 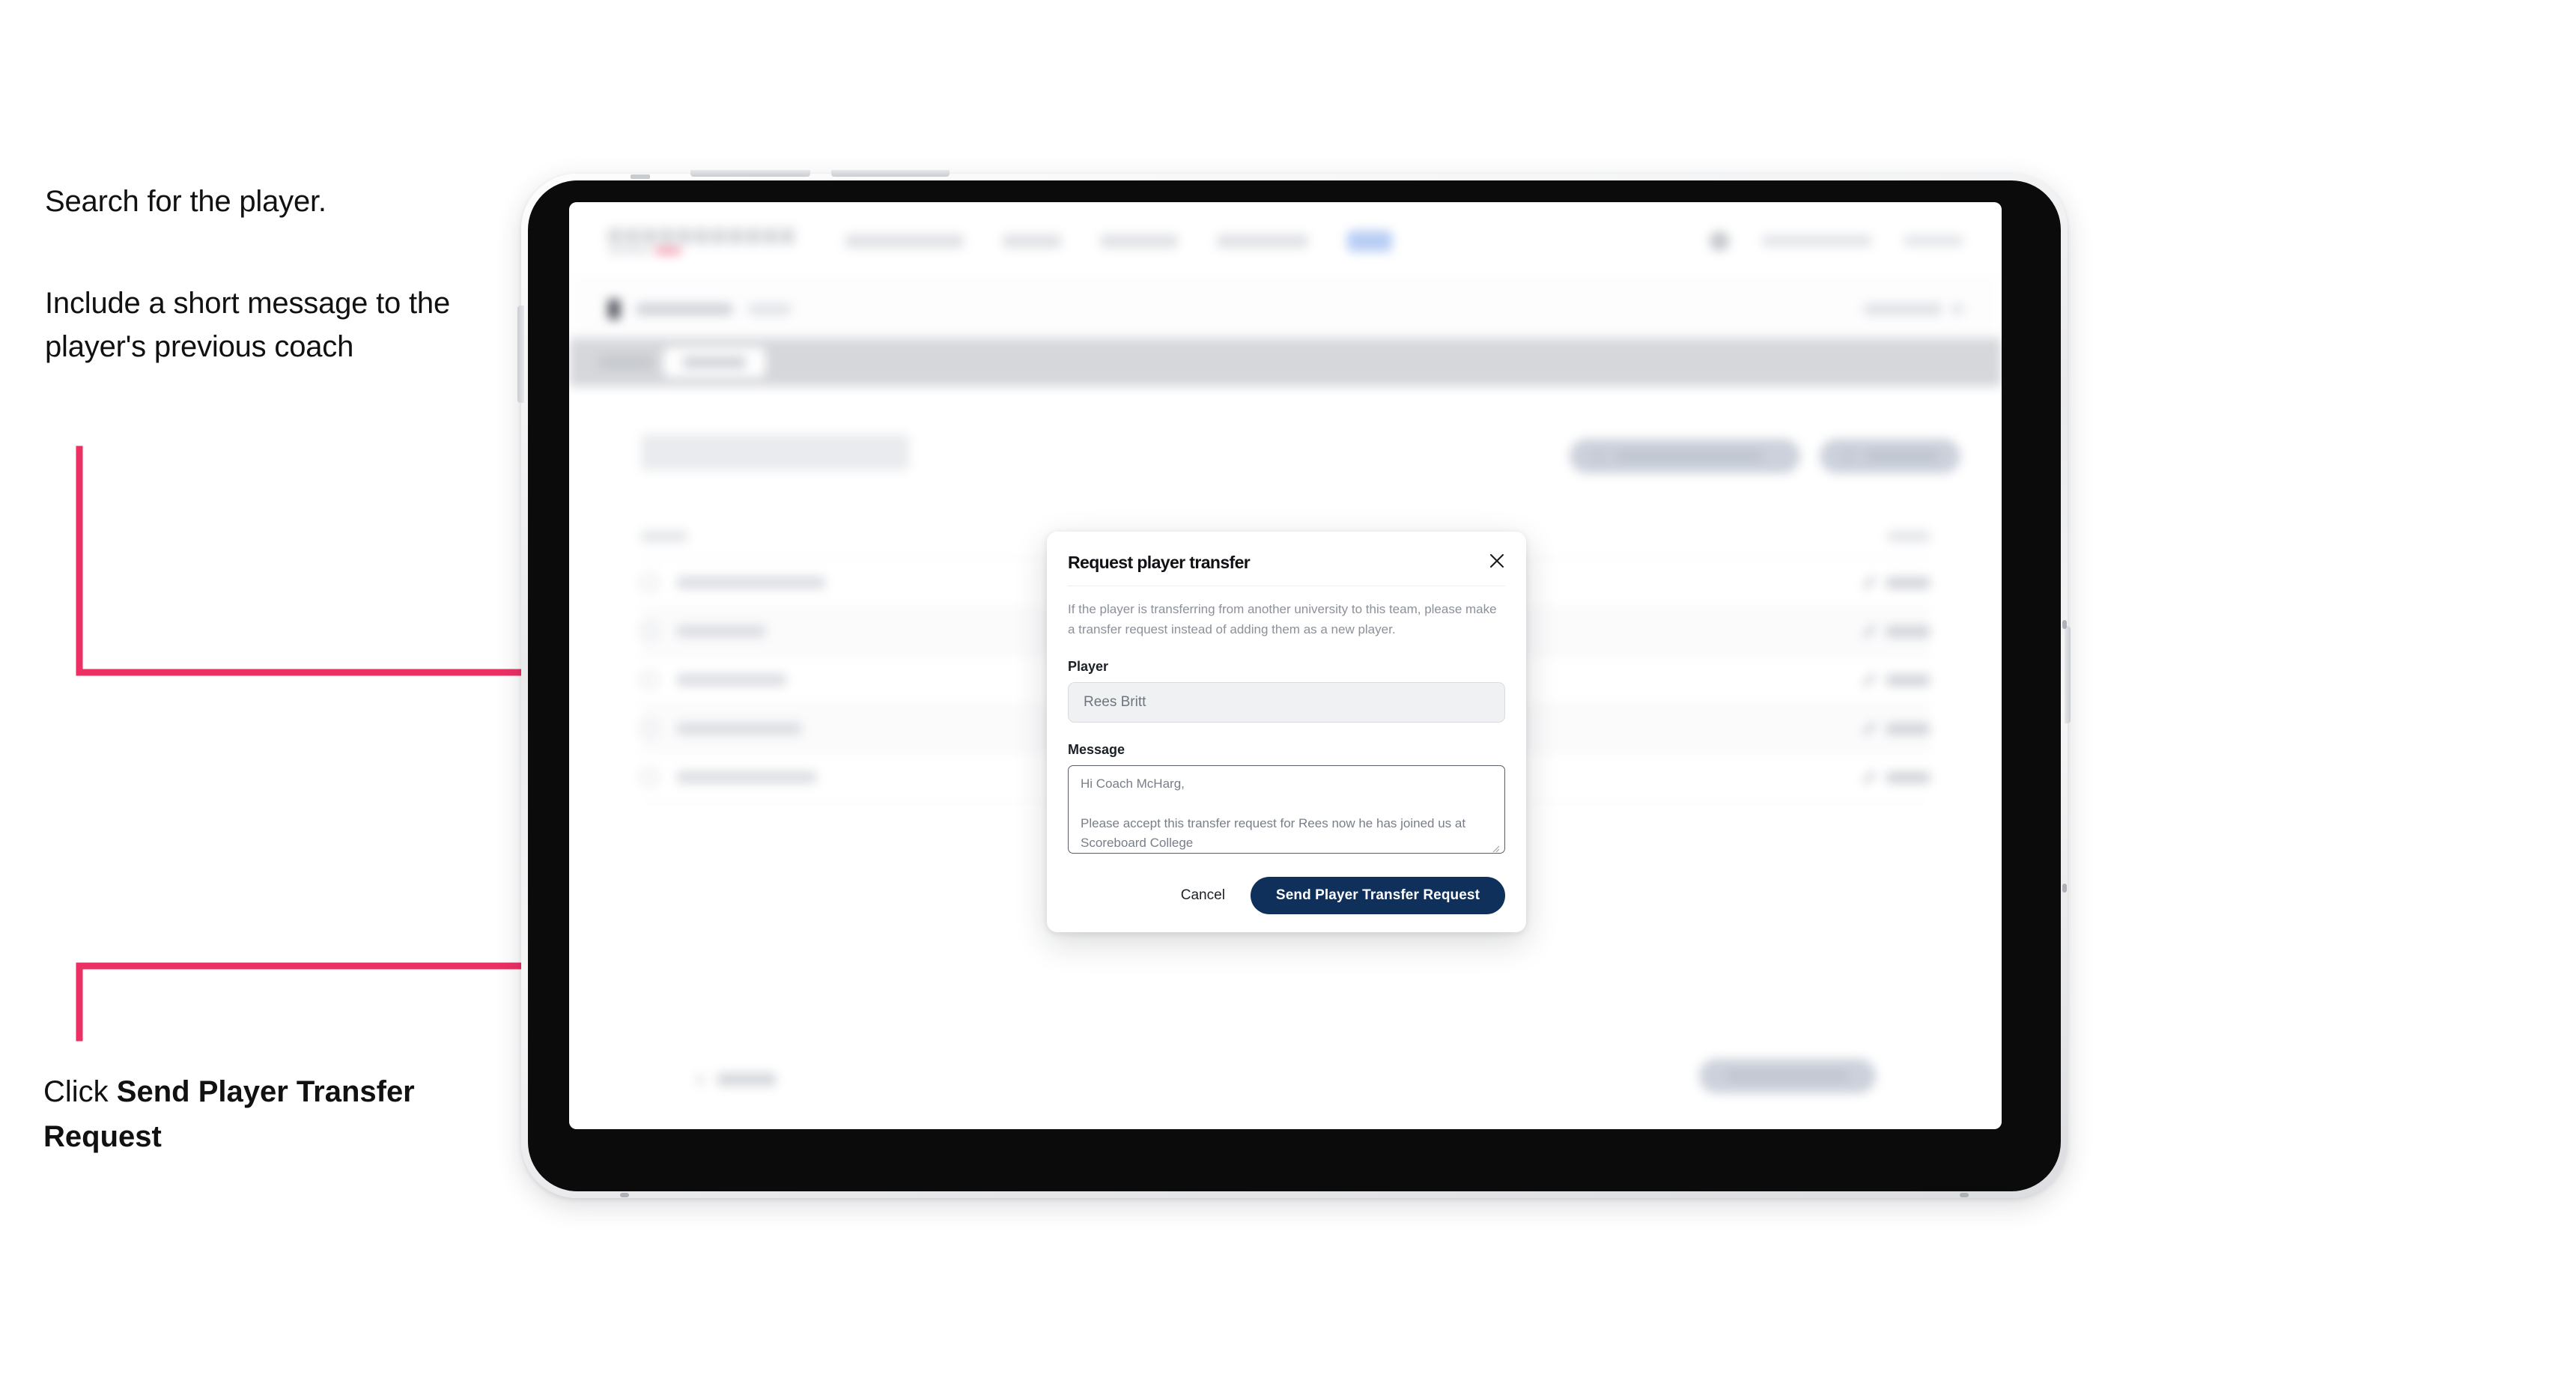 I want to click on annotation-step-three: Click Send Player Transfer Request, so click(x=238, y=1114).